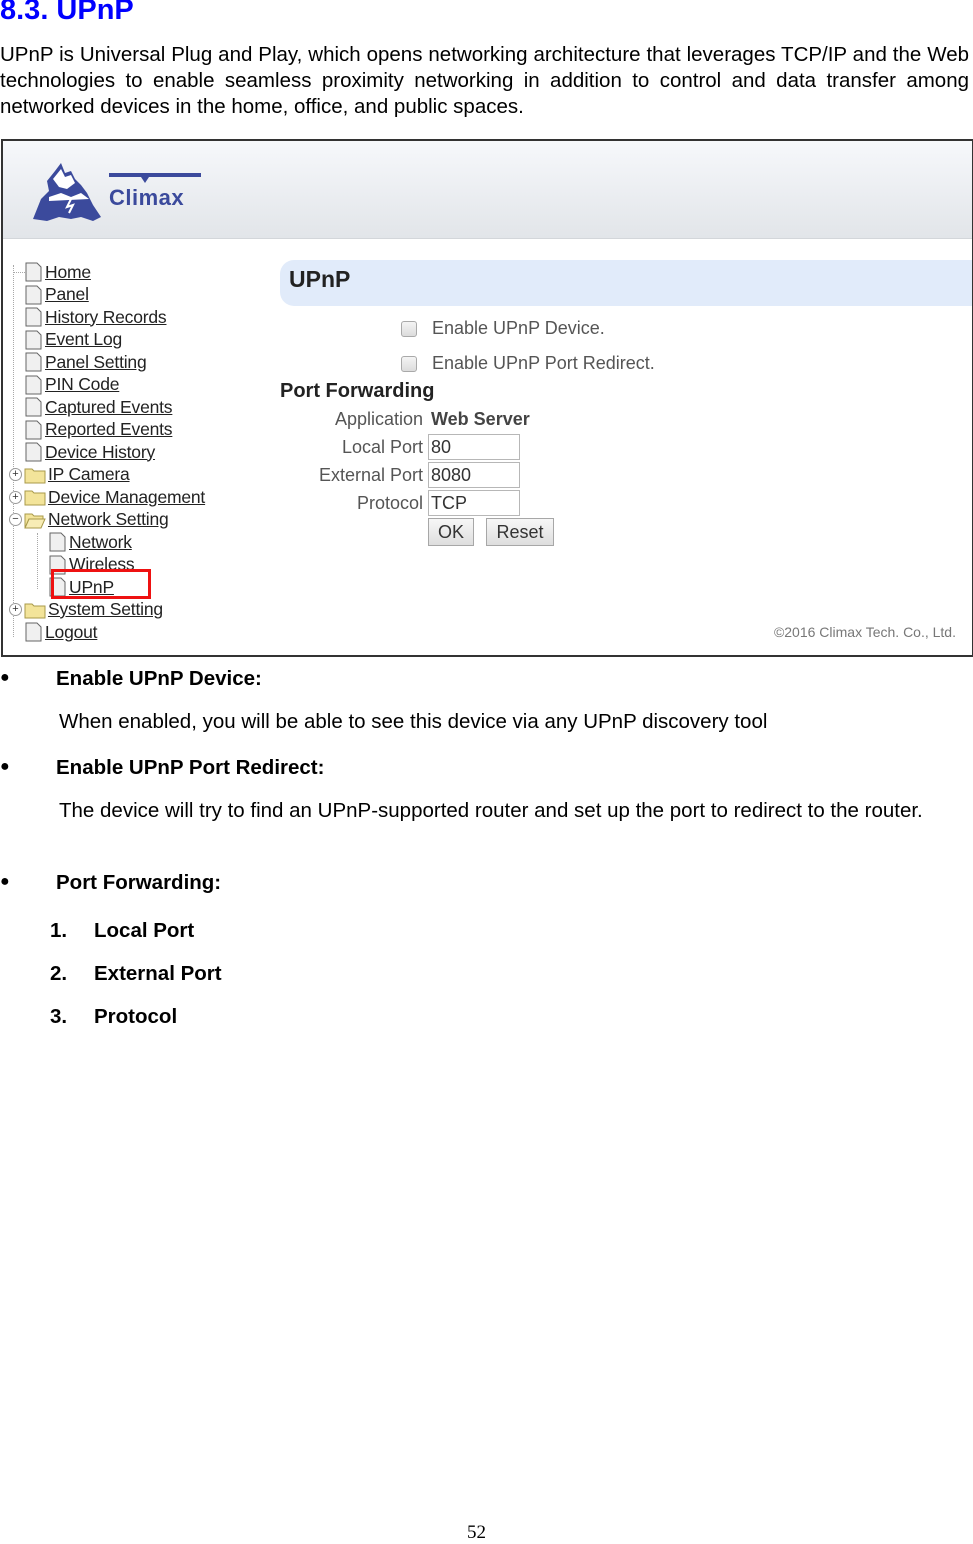  I want to click on list-item: Local Port, so click(144, 930).